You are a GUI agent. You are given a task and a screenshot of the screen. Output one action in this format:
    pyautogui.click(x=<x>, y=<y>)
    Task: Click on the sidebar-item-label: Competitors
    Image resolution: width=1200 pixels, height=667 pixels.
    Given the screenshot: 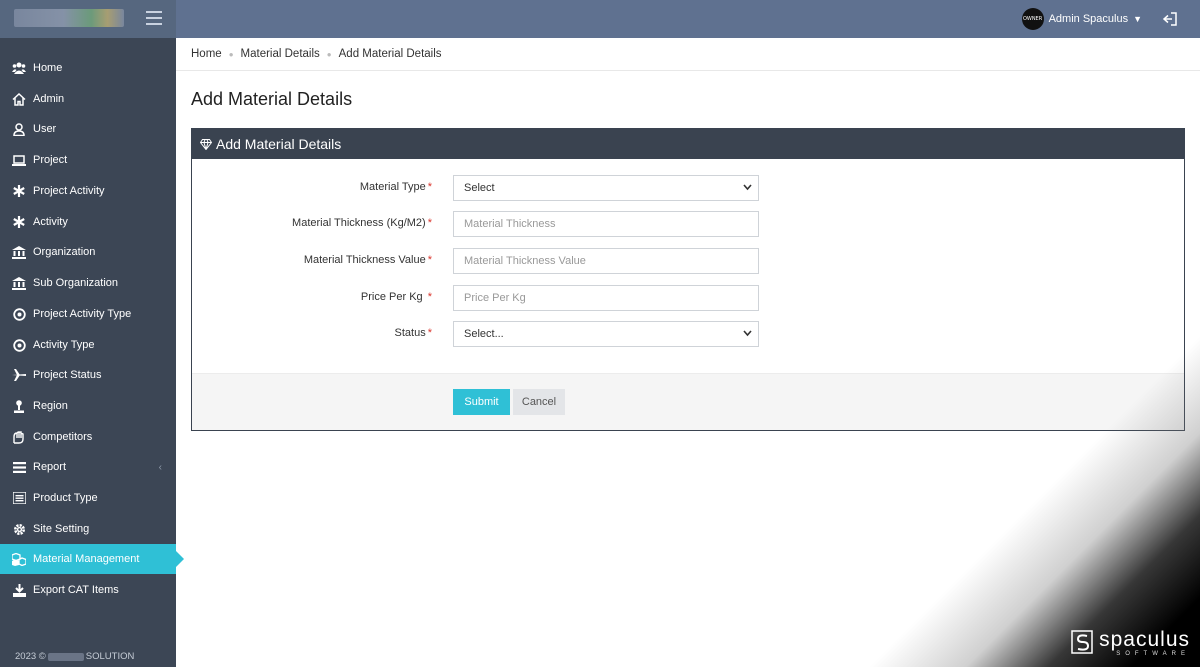 What is the action you would take?
    pyautogui.click(x=63, y=437)
    